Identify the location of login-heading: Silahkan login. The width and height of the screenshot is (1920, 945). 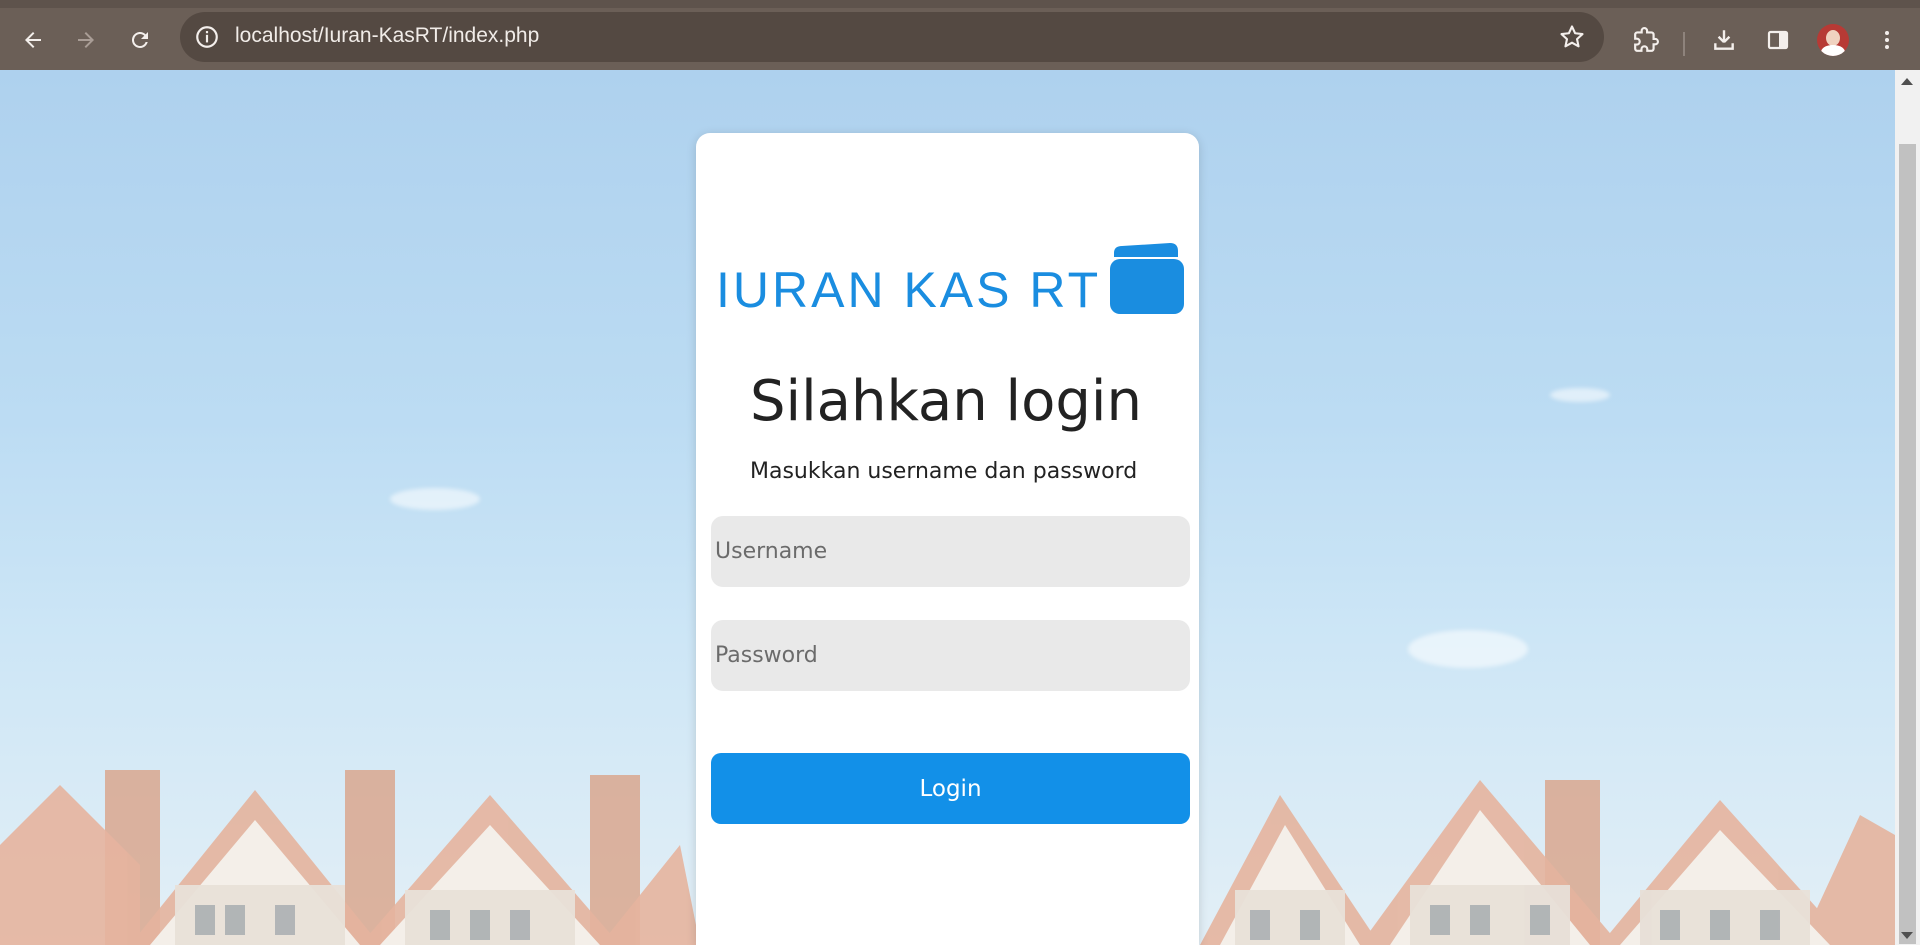
(946, 401).